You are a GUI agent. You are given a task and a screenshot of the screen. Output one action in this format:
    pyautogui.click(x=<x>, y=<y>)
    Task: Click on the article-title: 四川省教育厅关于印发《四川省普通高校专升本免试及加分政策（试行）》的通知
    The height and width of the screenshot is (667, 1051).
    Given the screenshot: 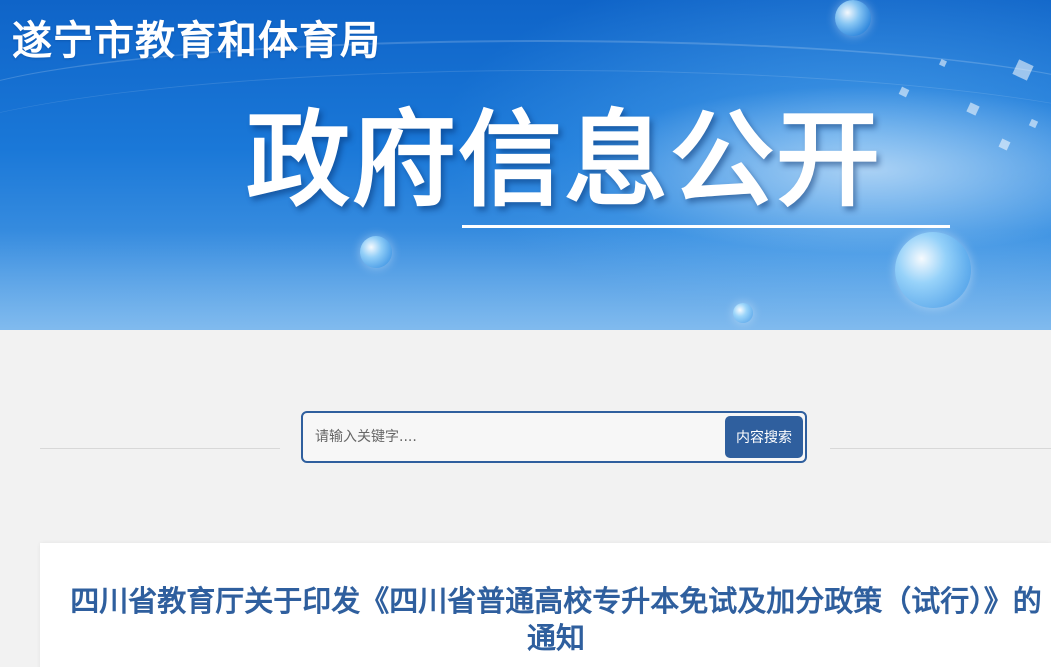 What is the action you would take?
    pyautogui.click(x=556, y=619)
    